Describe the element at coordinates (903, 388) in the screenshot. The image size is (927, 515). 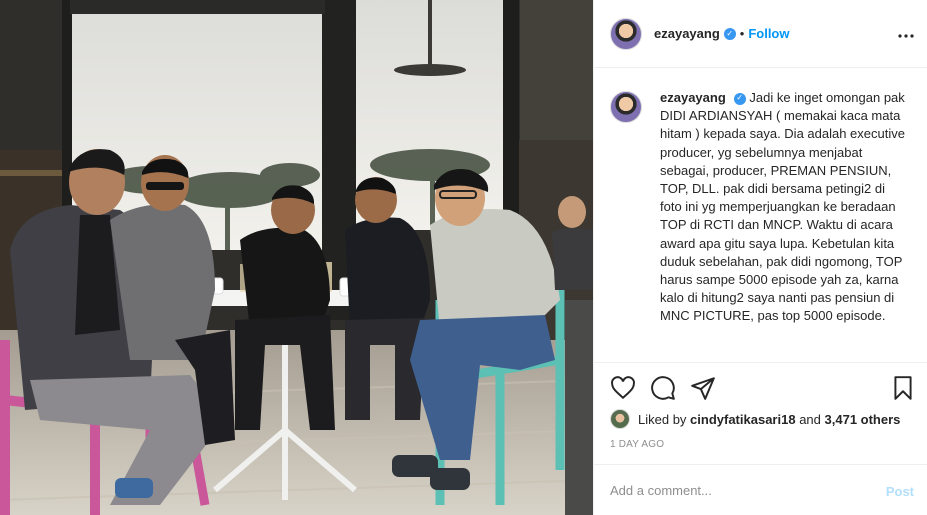
I see `bookmark-icon` at that location.